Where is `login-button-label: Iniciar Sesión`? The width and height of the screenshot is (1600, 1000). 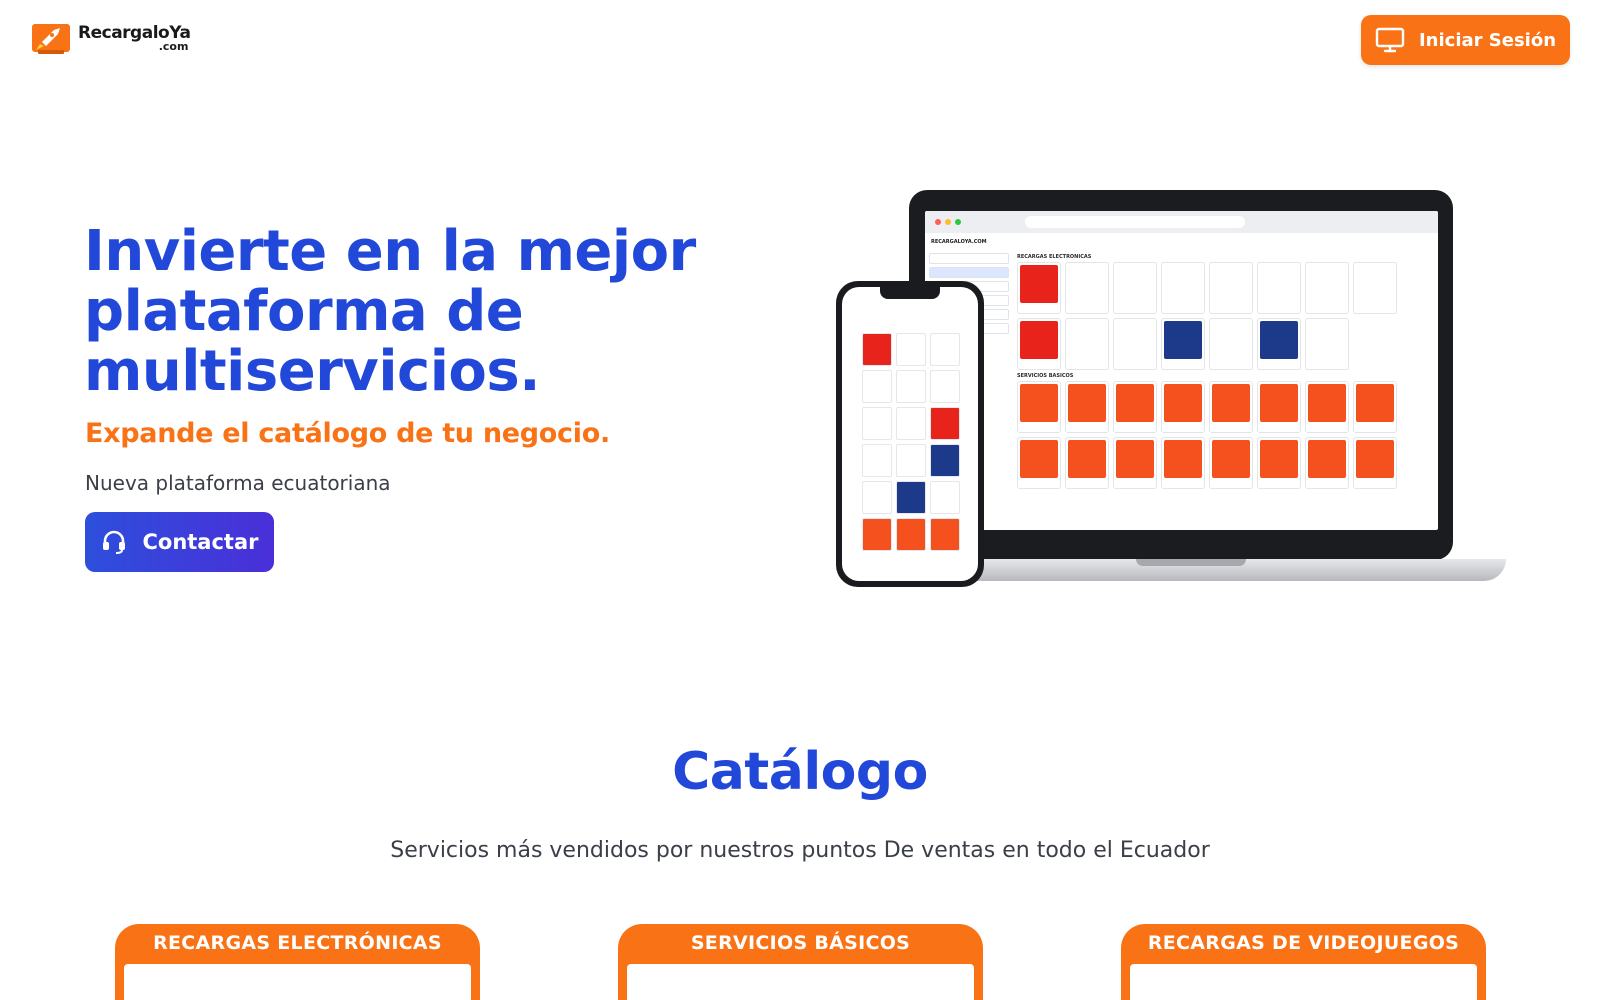 login-button-label: Iniciar Sesión is located at coordinates (1487, 40).